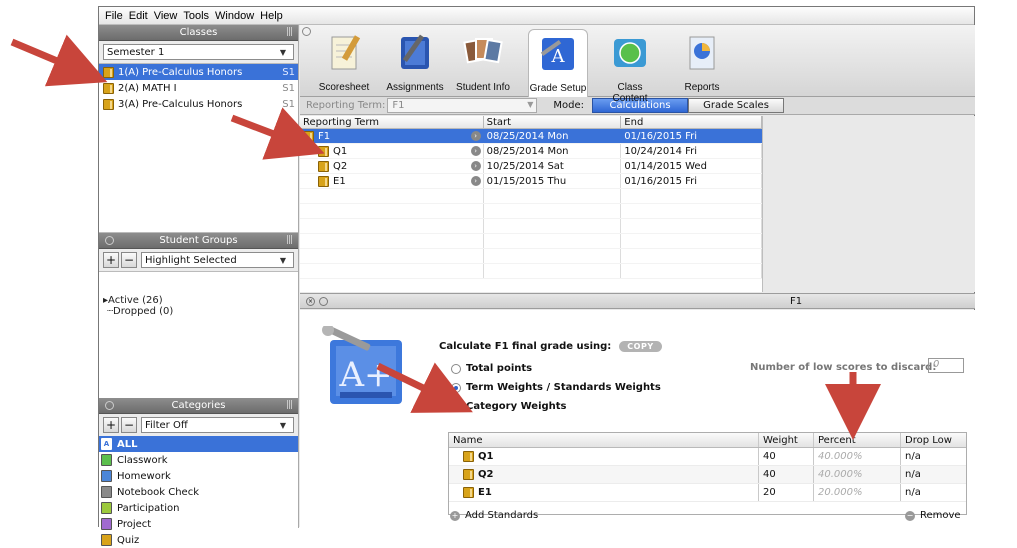 This screenshot has width=1017, height=548. Describe the element at coordinates (531, 136) in the screenshot. I see `table-row: F1 › 08/25/2014 Mon 01/16/2015 Fri` at that location.